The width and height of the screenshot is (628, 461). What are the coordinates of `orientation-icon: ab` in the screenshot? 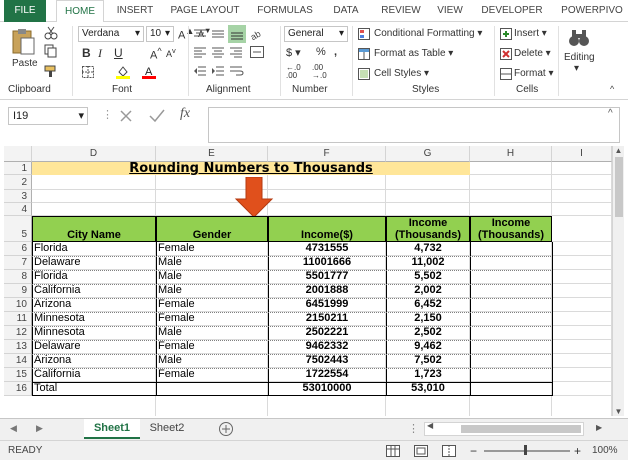 It's located at (257, 34).